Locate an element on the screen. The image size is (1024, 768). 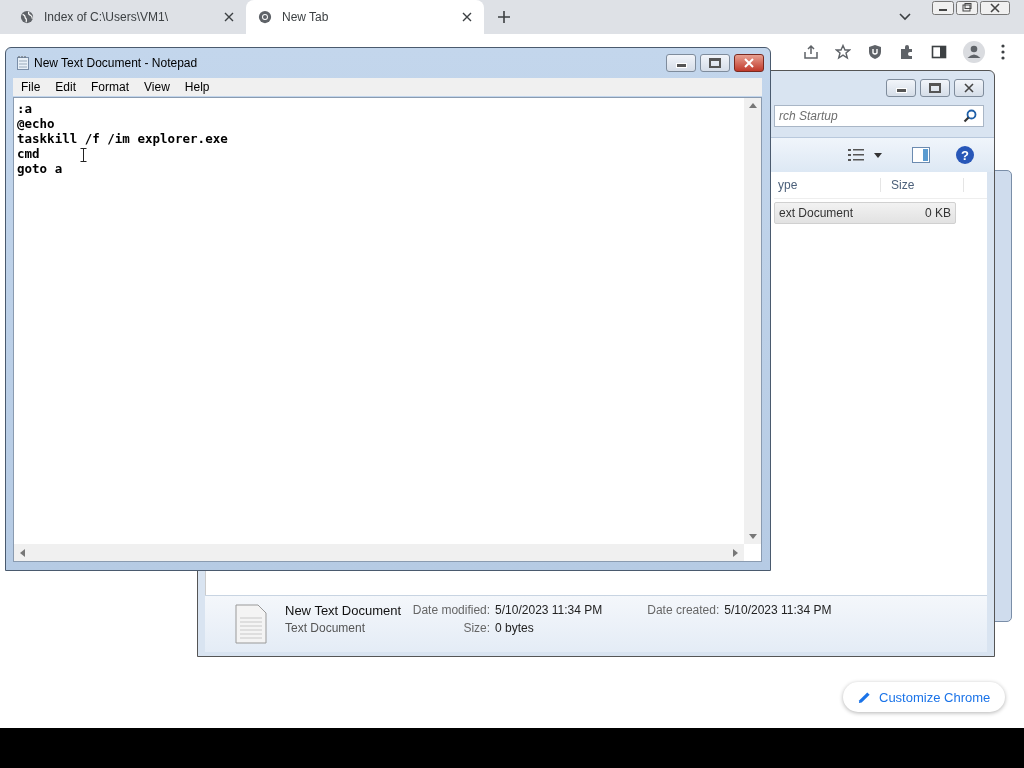
vertical-scrollbar is located at coordinates (752, 321).